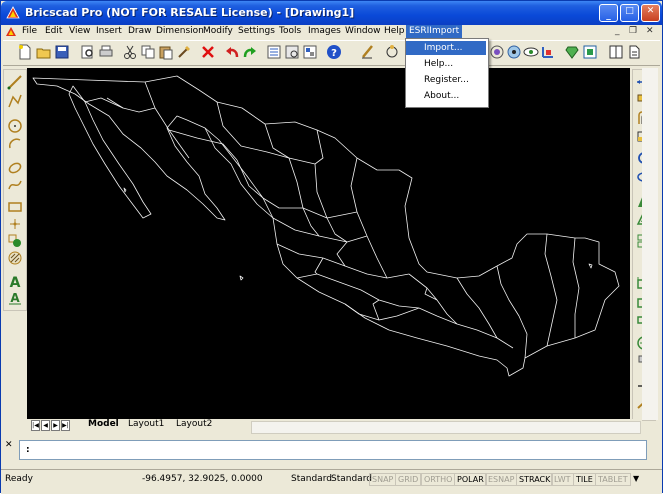 The image size is (665, 495). I want to click on document-icon, so click(11, 32).